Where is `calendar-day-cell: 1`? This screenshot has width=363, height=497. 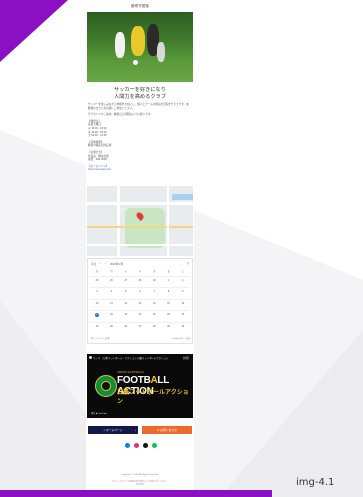 calendar-day-cell: 1 is located at coordinates (168, 281).